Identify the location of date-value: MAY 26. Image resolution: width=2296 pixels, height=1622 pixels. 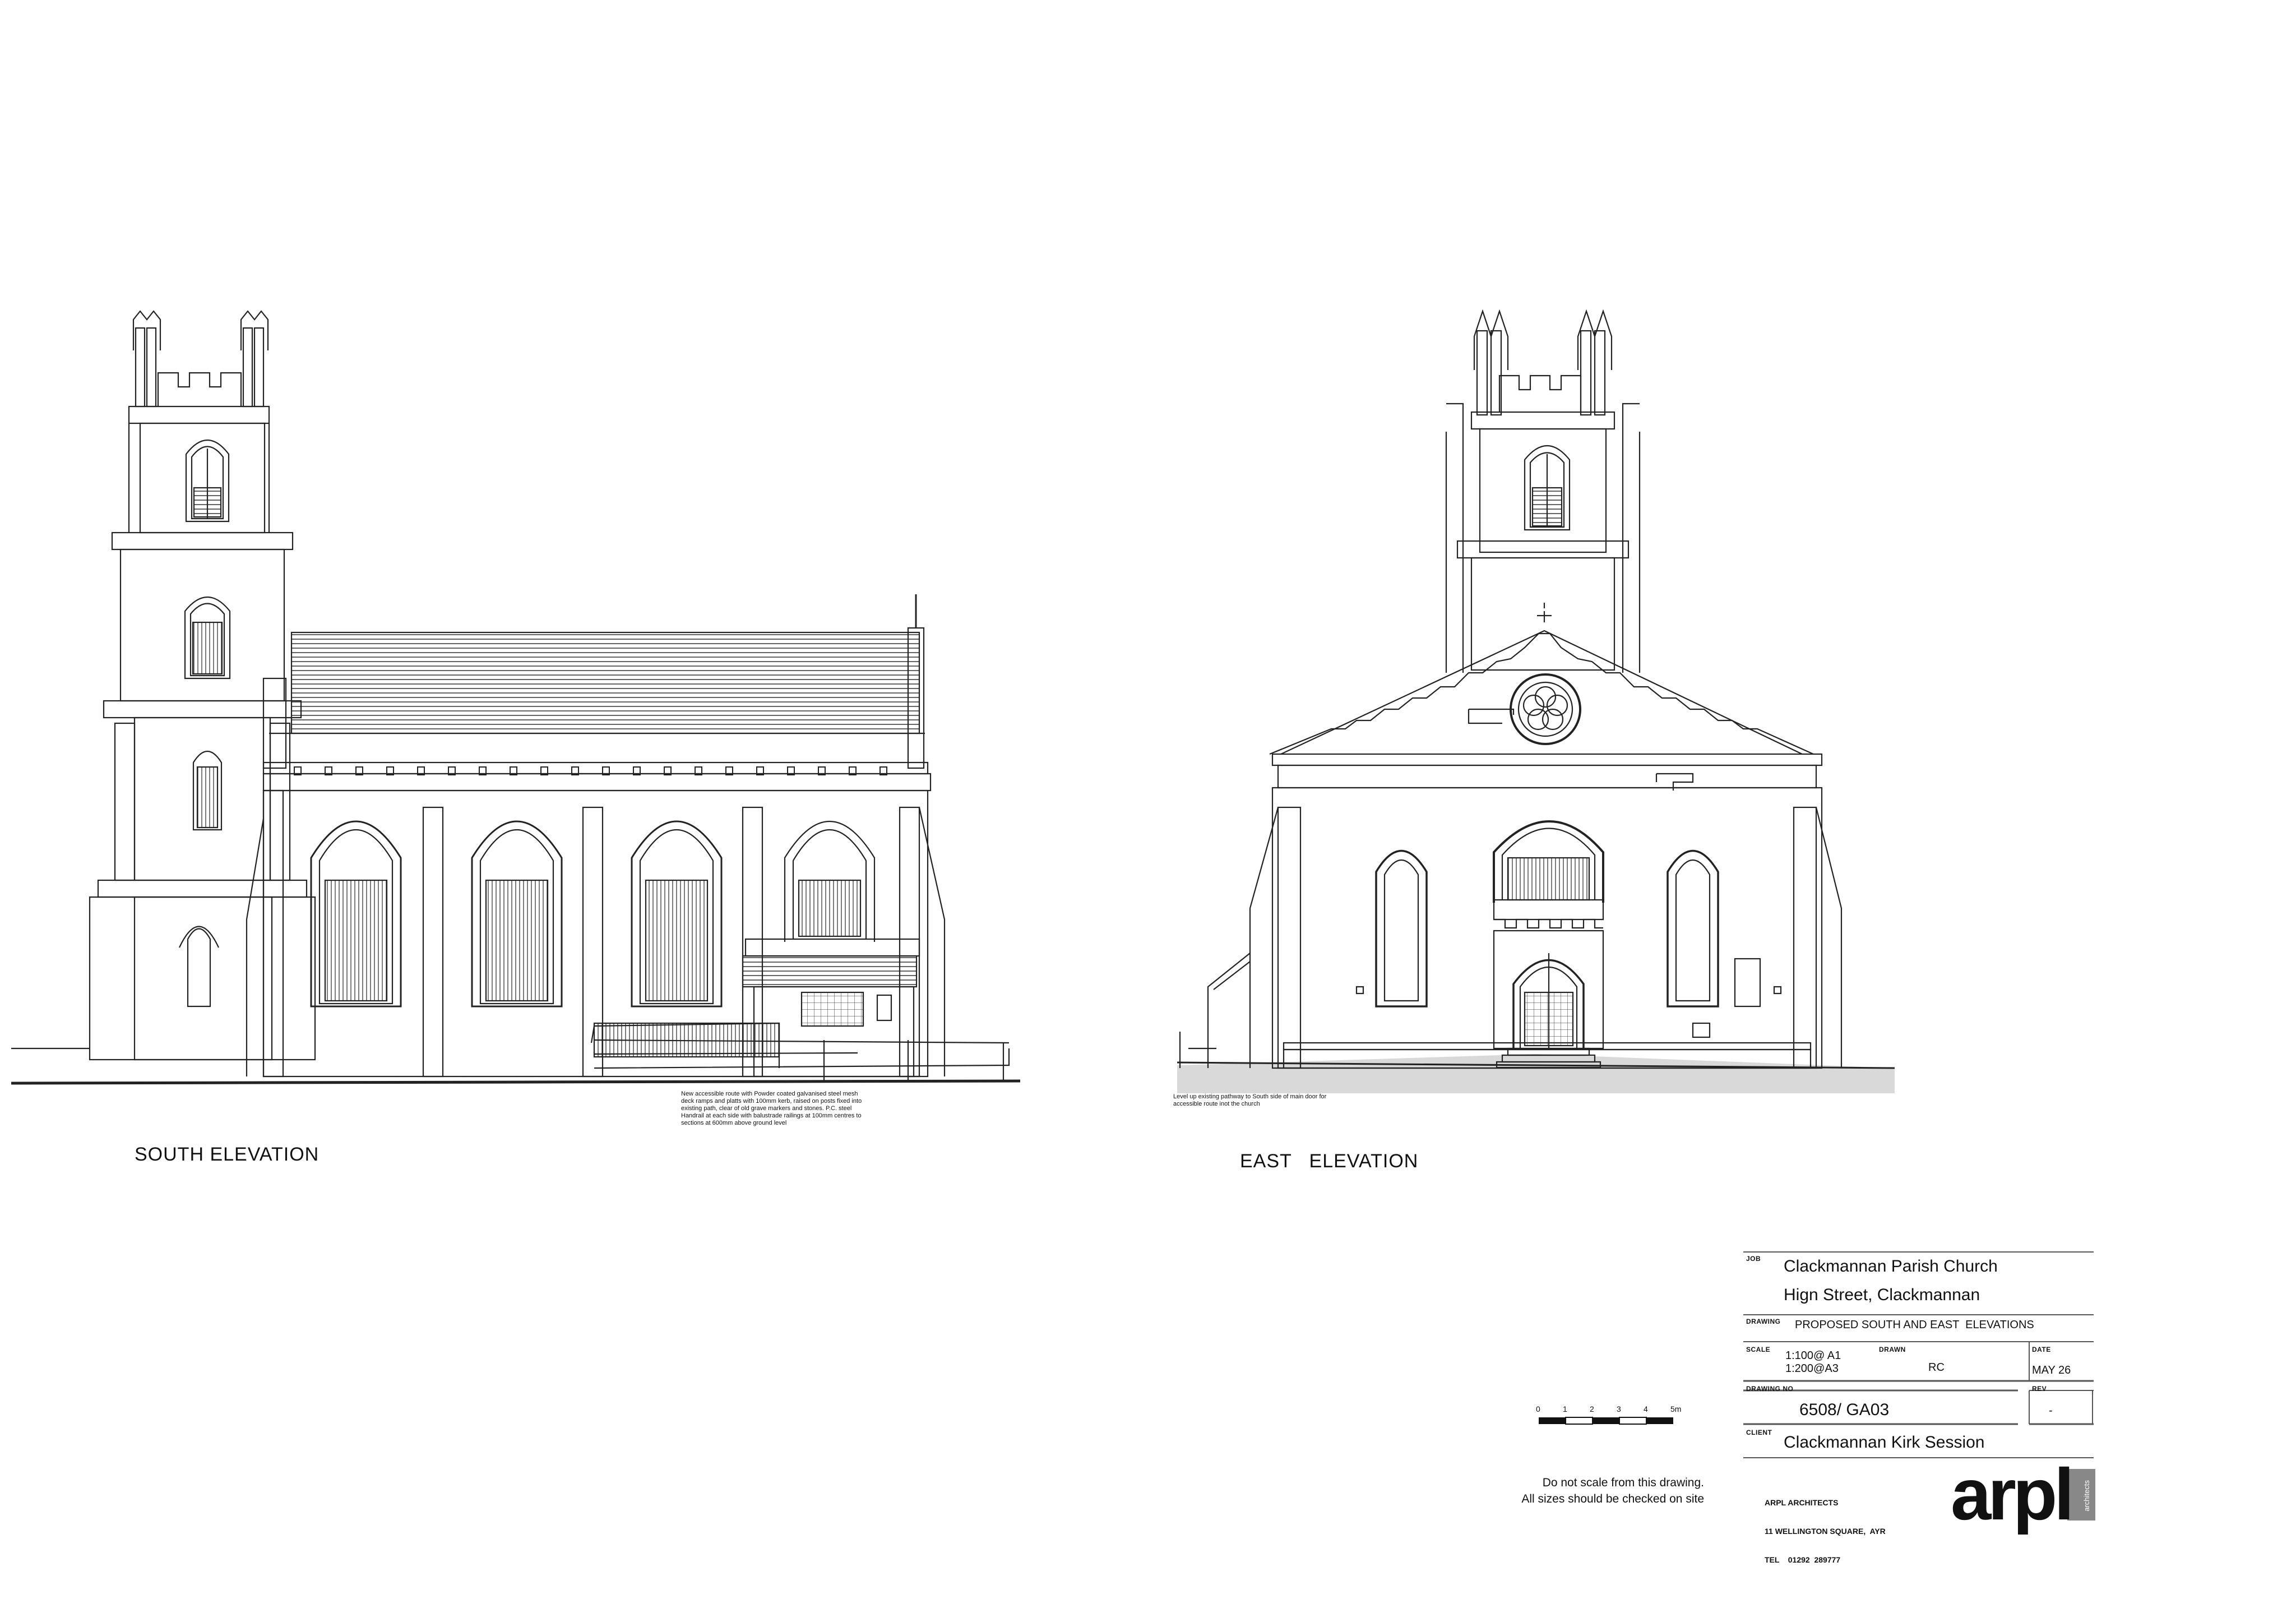
(2051, 1370).